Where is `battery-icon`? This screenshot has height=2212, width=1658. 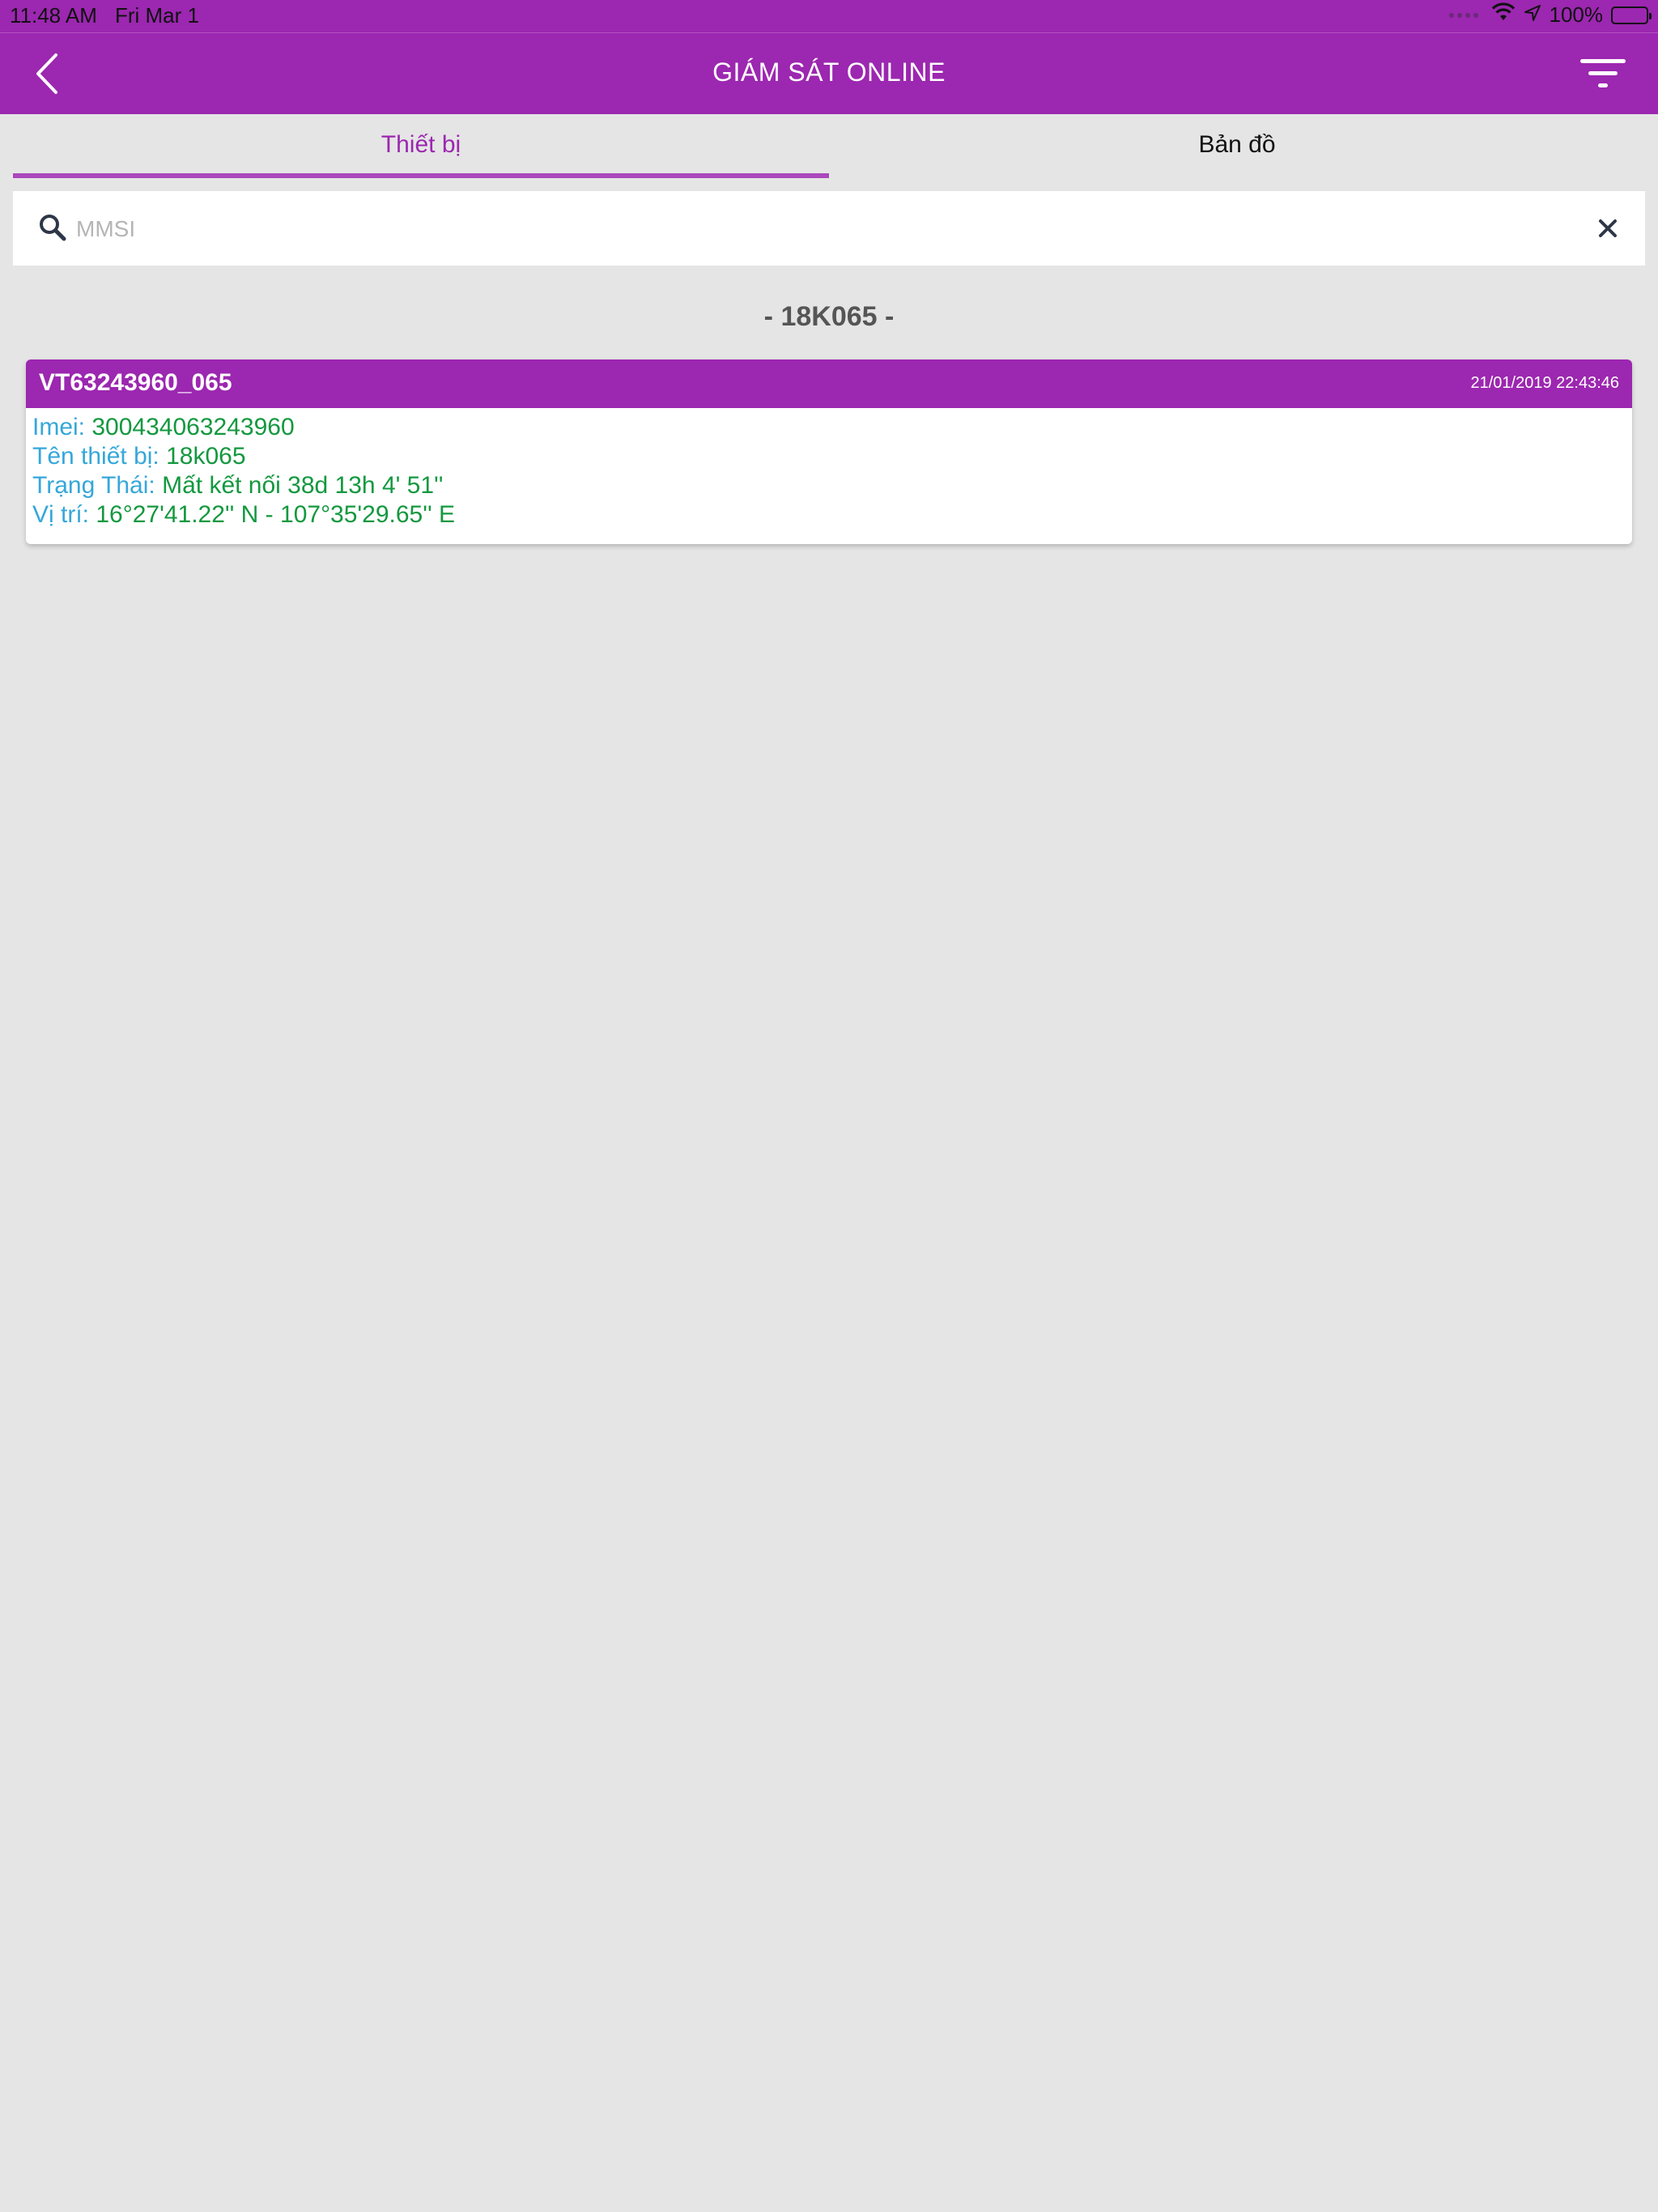
battery-icon is located at coordinates (1631, 15).